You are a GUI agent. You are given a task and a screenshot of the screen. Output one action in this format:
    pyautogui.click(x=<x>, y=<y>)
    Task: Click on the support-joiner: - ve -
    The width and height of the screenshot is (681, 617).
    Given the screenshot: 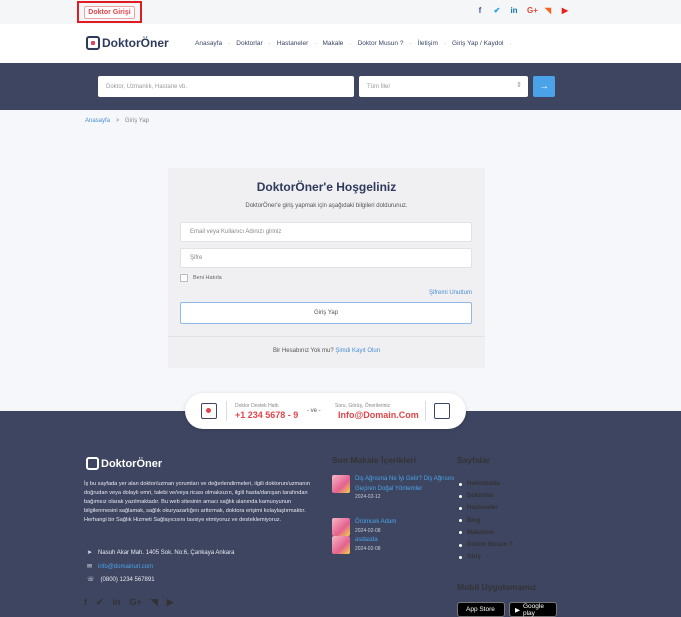 What is the action you would take?
    pyautogui.click(x=314, y=411)
    